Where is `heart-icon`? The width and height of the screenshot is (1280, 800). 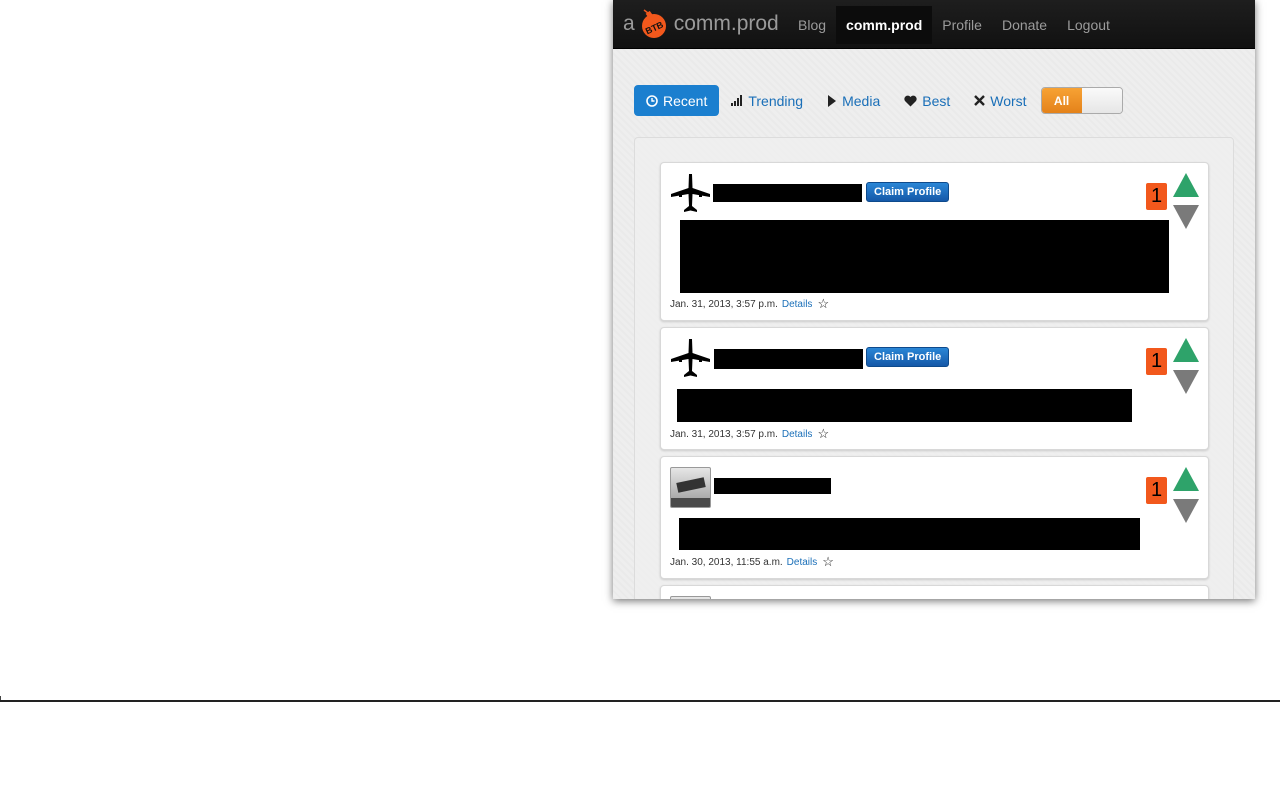 heart-icon is located at coordinates (910, 101).